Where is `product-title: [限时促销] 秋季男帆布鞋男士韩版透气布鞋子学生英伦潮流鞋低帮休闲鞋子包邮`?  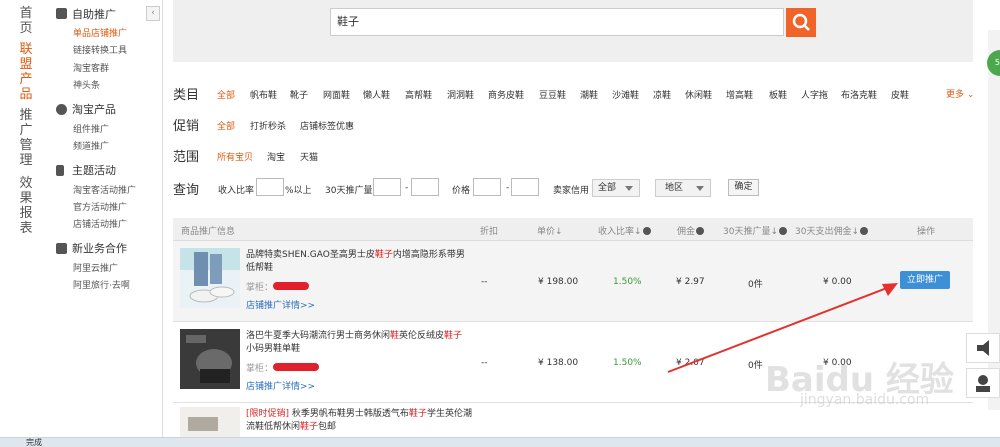 product-title: [限时促销] 秋季男帆布鞋男士韩版透气布鞋子学生英伦潮流鞋低帮休闲鞋子包邮 is located at coordinates (361, 421).